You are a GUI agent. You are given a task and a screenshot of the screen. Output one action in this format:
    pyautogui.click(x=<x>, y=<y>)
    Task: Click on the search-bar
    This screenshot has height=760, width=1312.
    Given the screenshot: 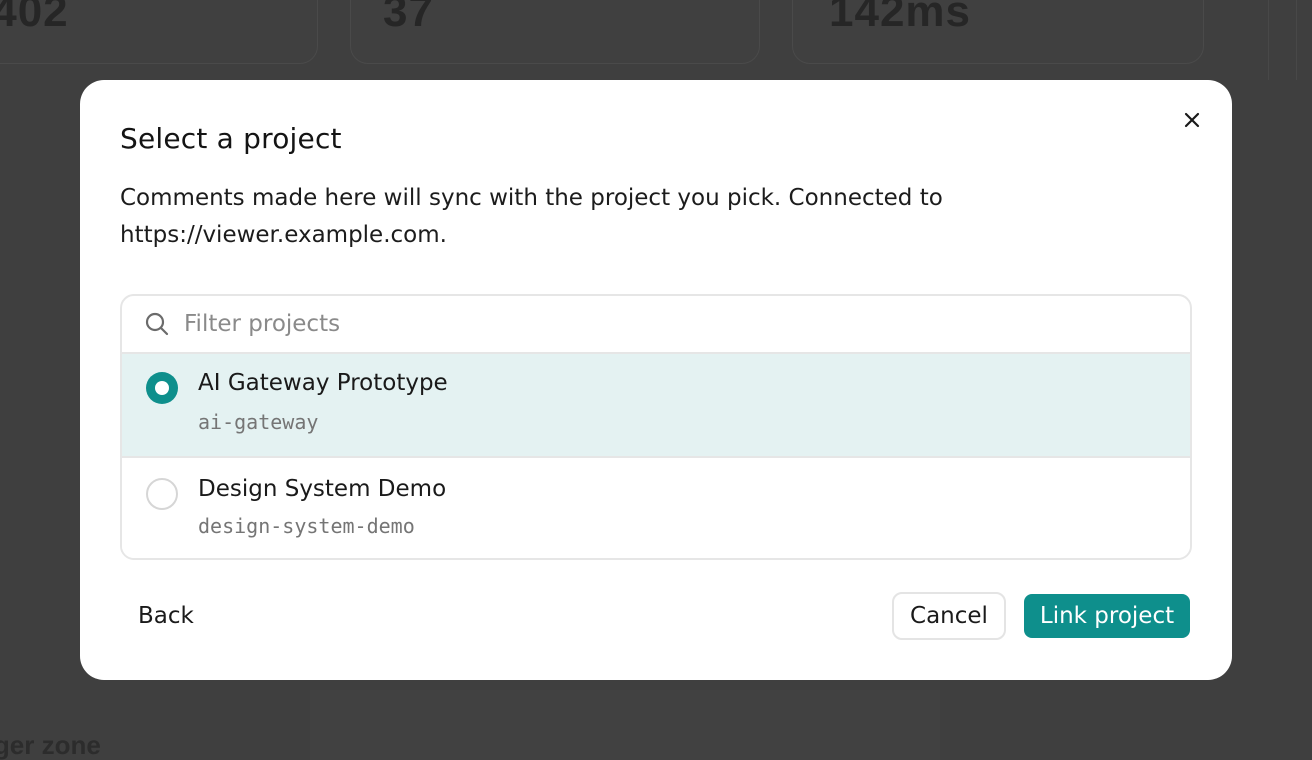 What is the action you would take?
    pyautogui.click(x=656, y=325)
    